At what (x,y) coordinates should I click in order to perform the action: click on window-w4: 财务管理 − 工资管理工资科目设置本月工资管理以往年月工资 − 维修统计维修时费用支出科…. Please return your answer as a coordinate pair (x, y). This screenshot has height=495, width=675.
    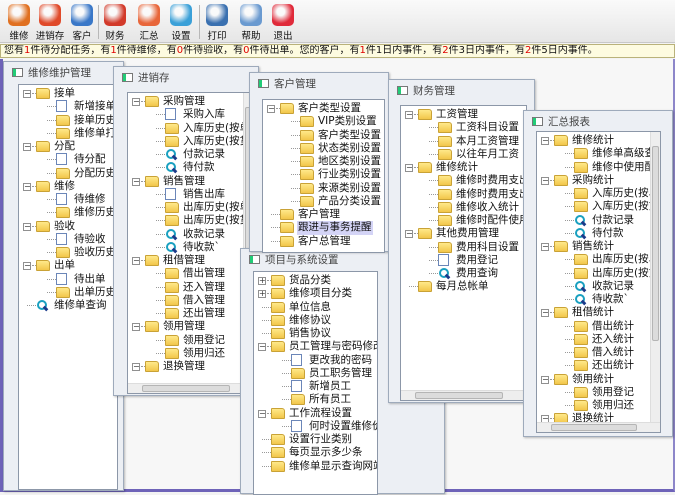
    Looking at the image, I should click on (461, 241).